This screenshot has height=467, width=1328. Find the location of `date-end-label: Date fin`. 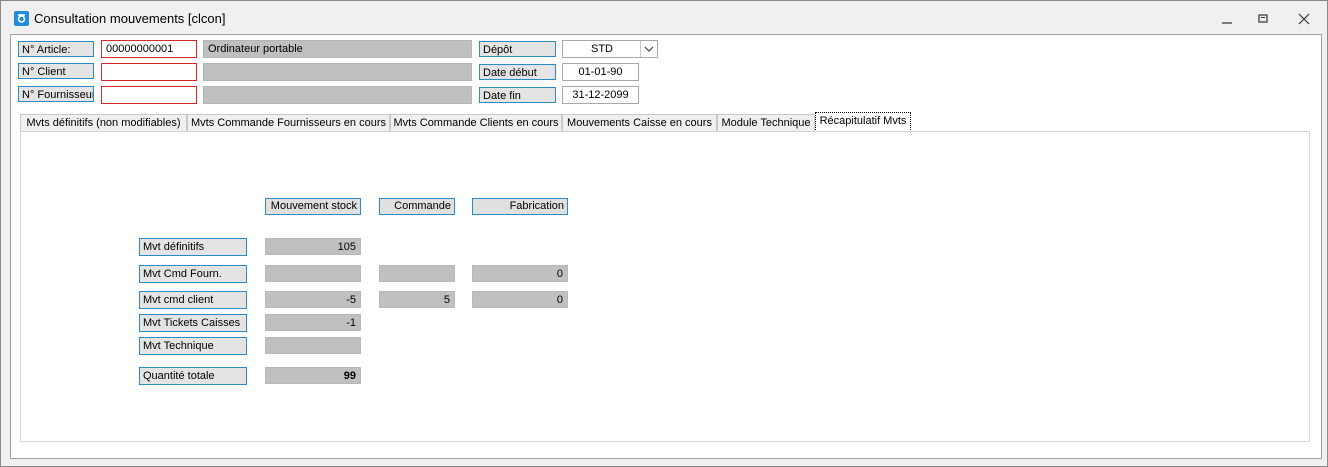

date-end-label: Date fin is located at coordinates (517, 95).